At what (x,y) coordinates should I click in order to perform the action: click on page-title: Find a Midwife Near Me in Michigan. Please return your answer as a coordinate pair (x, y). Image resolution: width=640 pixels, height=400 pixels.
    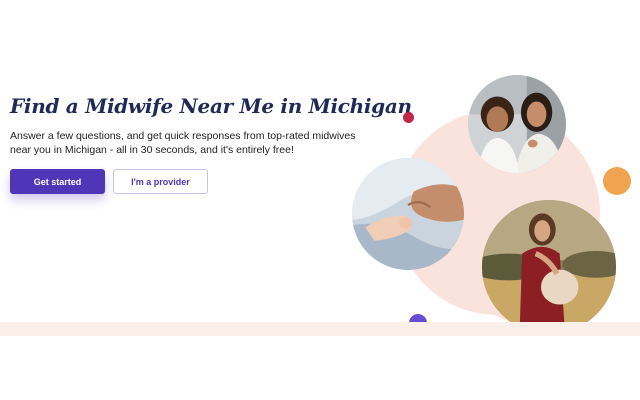
    Looking at the image, I should click on (211, 106).